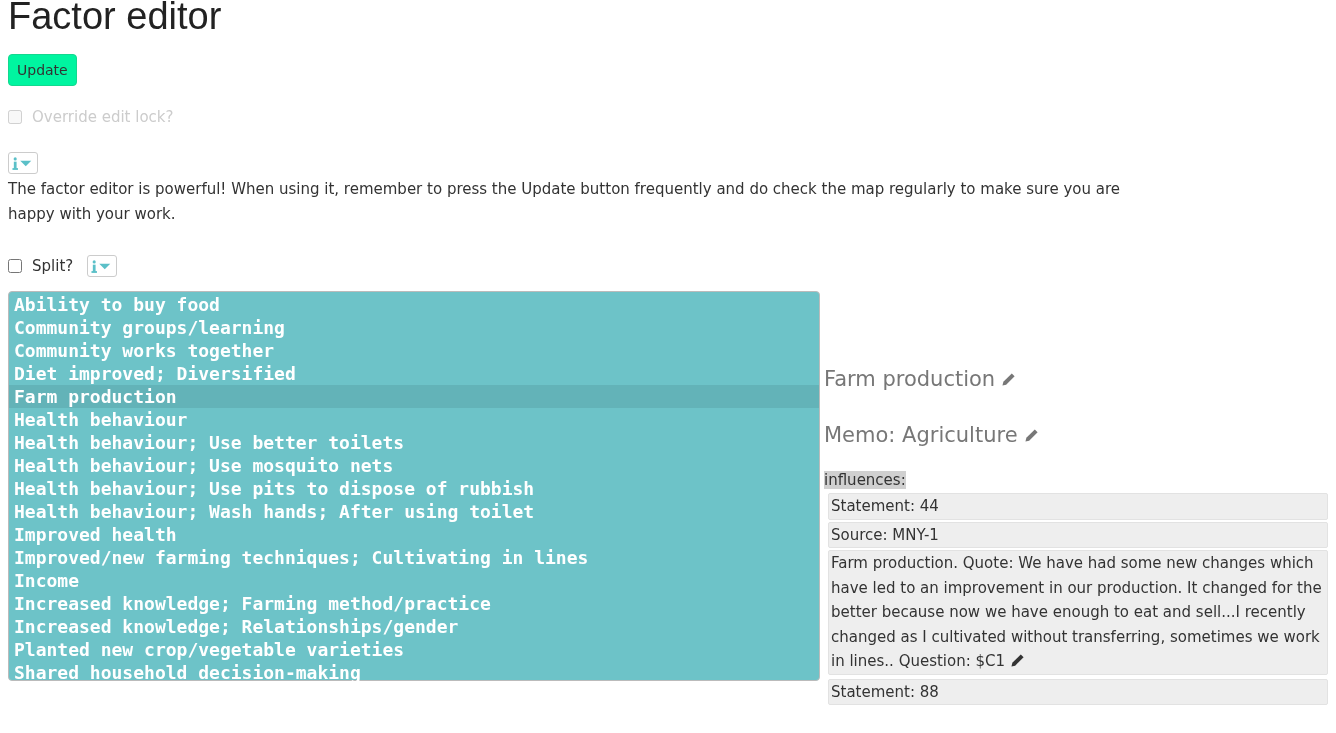 The height and width of the screenshot is (733, 1336). Describe the element at coordinates (95, 534) in the screenshot. I see `factor-line: Improved health` at that location.